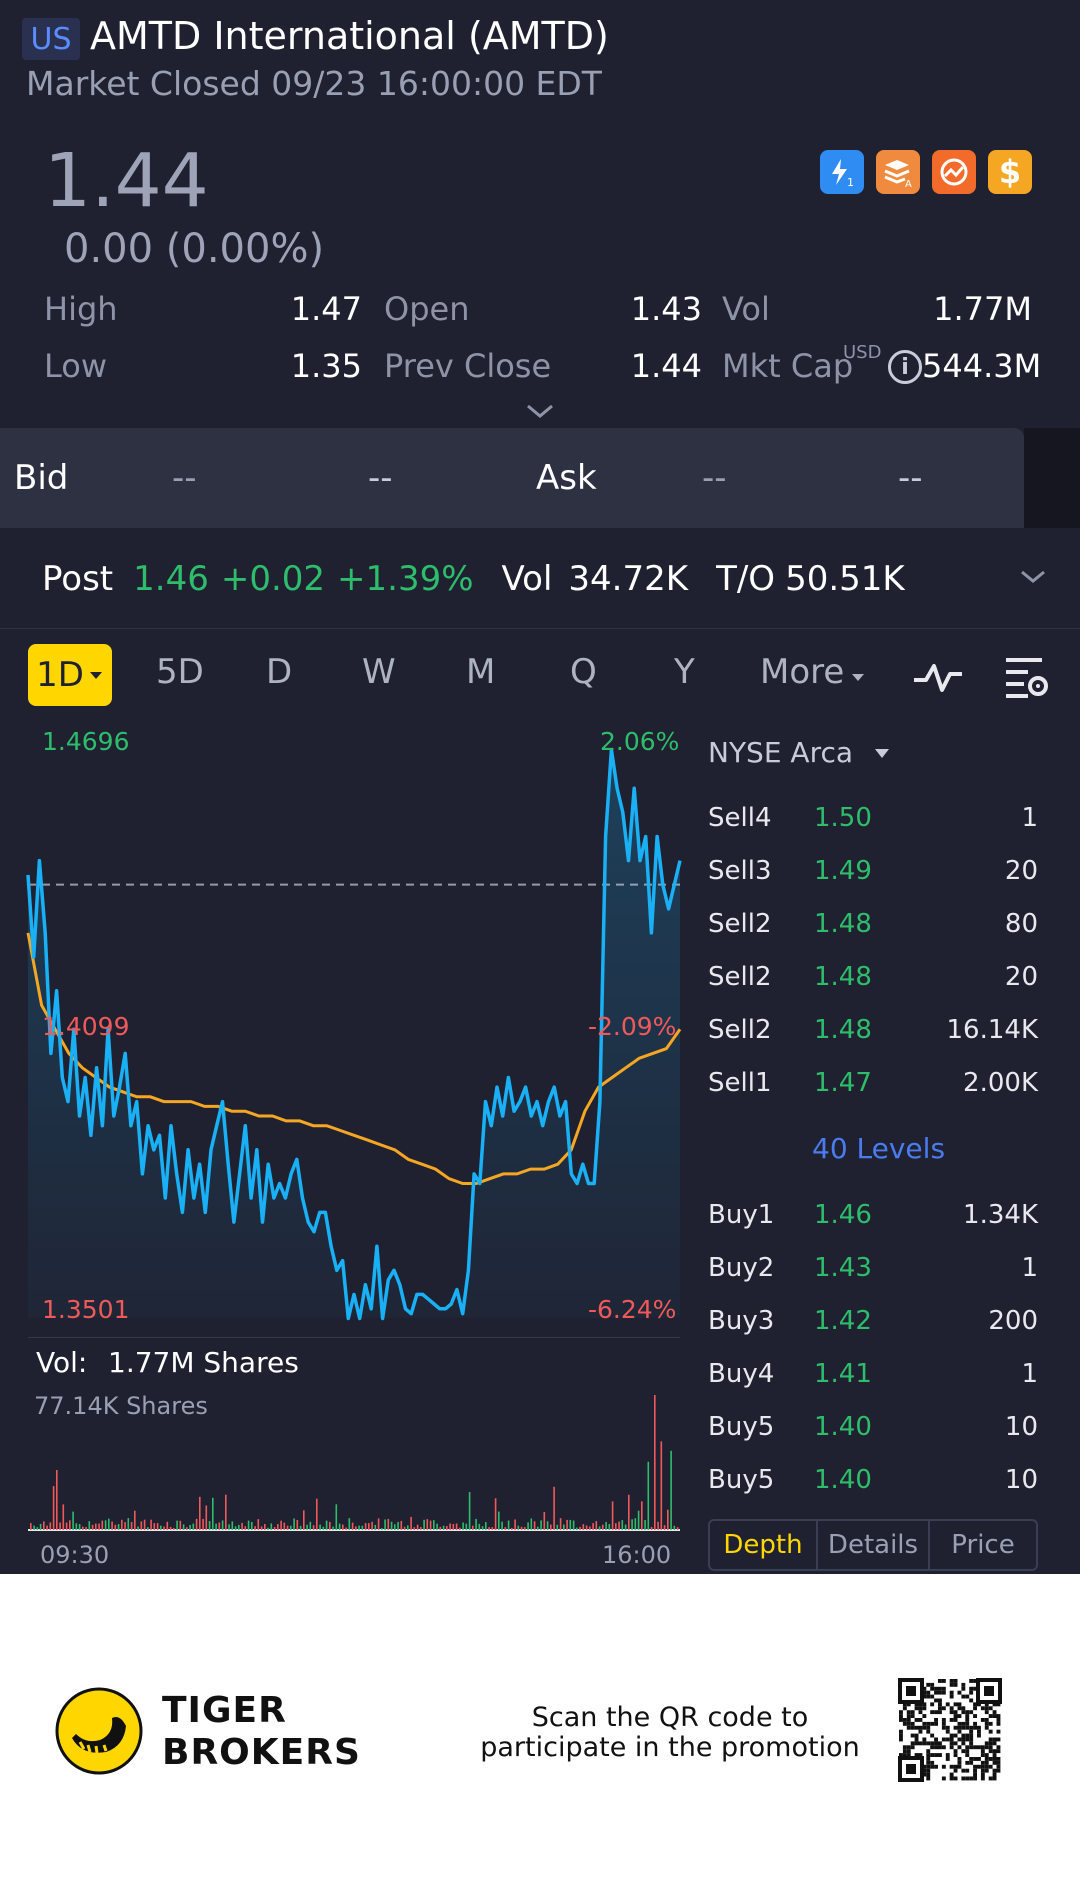  I want to click on level-label: Buy2, so click(741, 1267).